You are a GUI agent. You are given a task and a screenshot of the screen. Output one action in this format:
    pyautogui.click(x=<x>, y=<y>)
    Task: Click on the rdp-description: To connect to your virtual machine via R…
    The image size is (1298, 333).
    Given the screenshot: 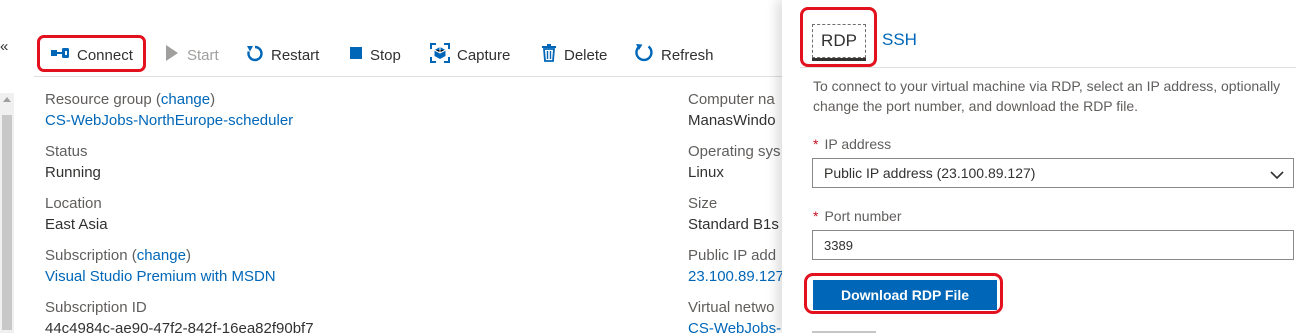 What is the action you would take?
    pyautogui.click(x=1047, y=96)
    